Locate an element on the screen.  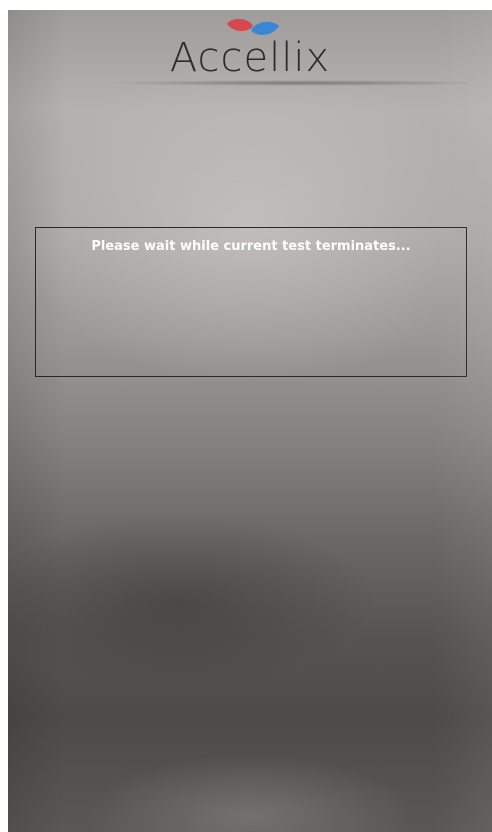
brand-name: Accellix is located at coordinates (250, 58).